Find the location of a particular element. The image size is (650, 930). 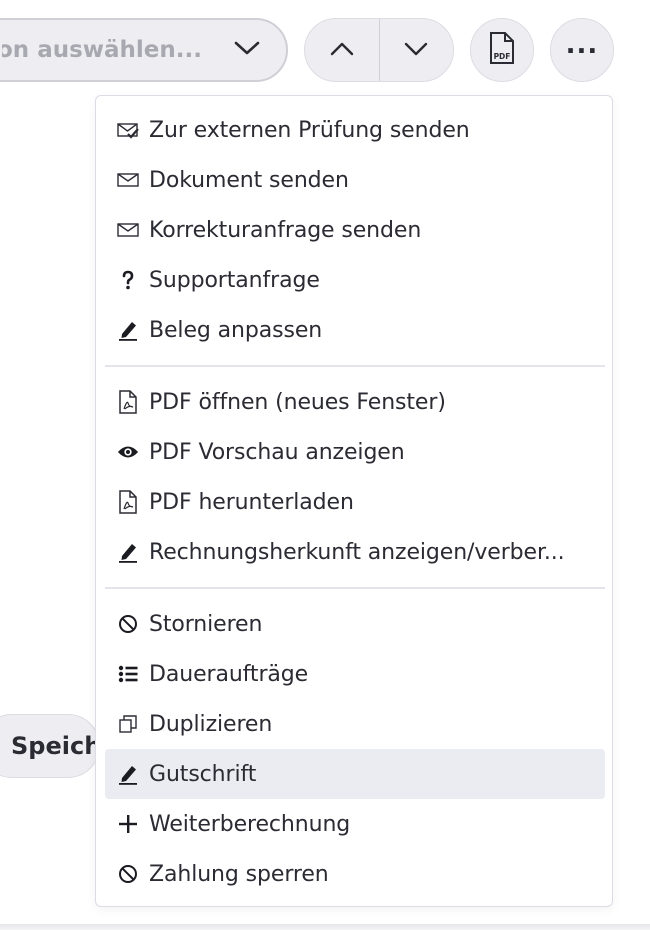

next-record-button is located at coordinates (416, 50).